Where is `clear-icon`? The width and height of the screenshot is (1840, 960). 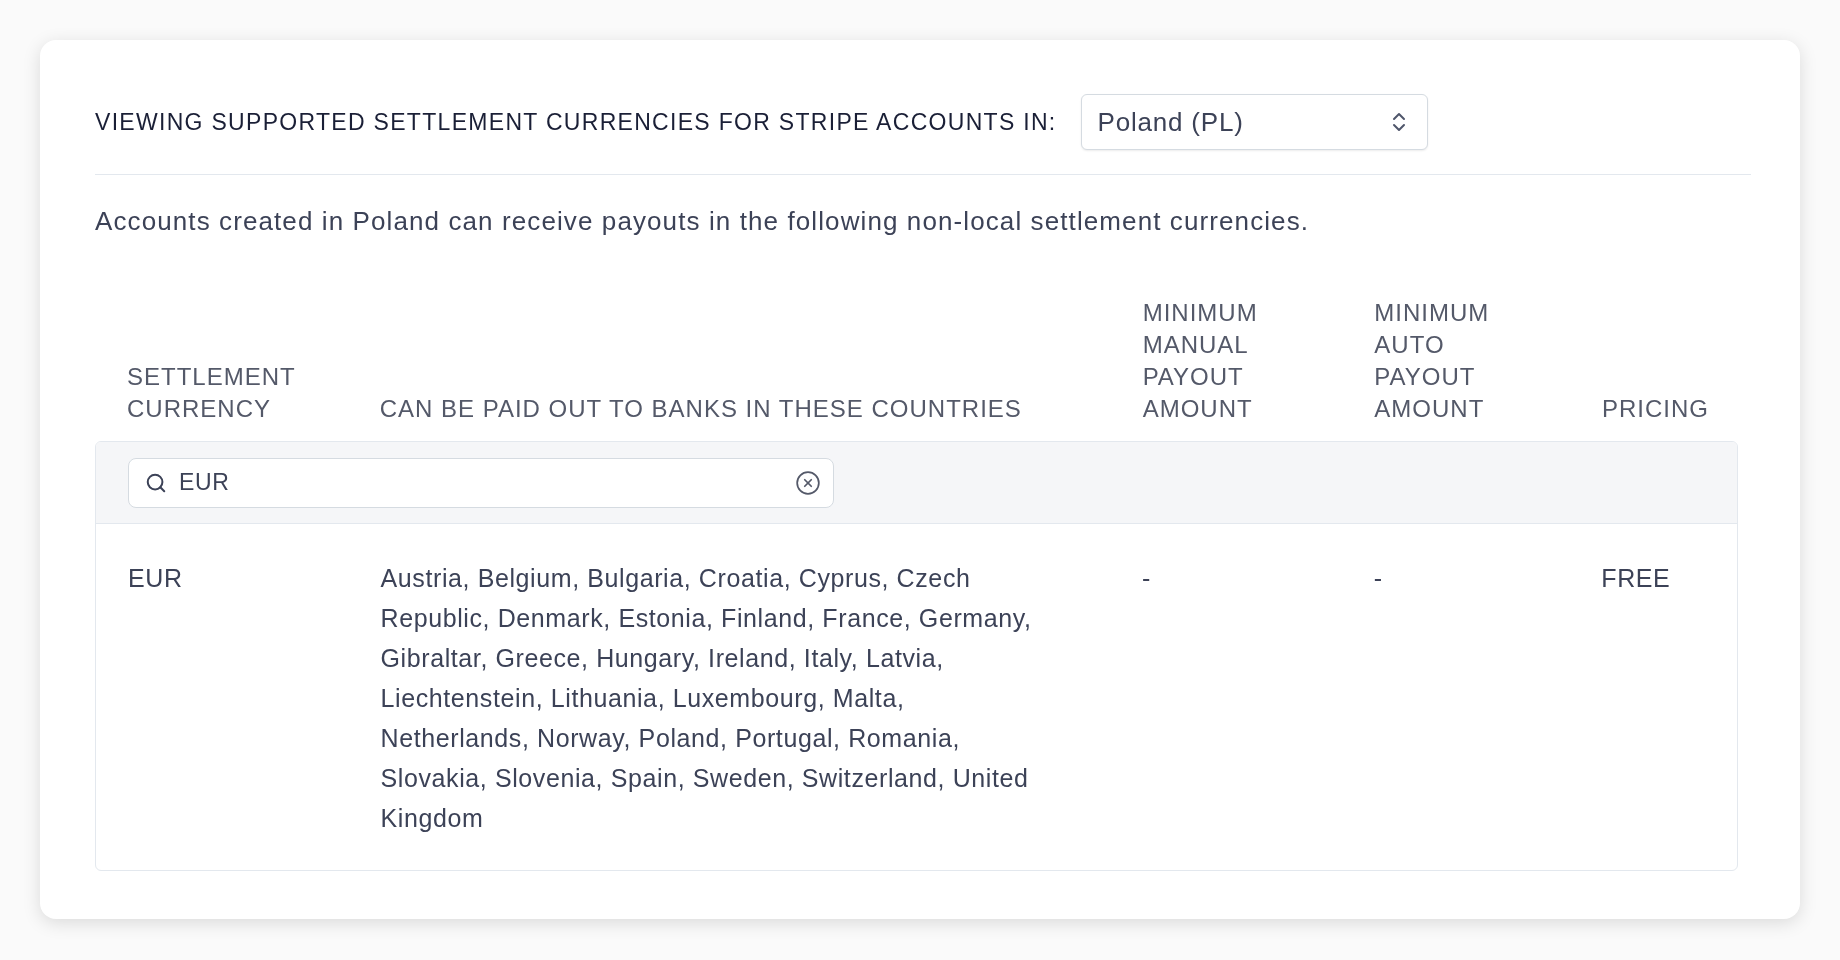
clear-icon is located at coordinates (808, 482).